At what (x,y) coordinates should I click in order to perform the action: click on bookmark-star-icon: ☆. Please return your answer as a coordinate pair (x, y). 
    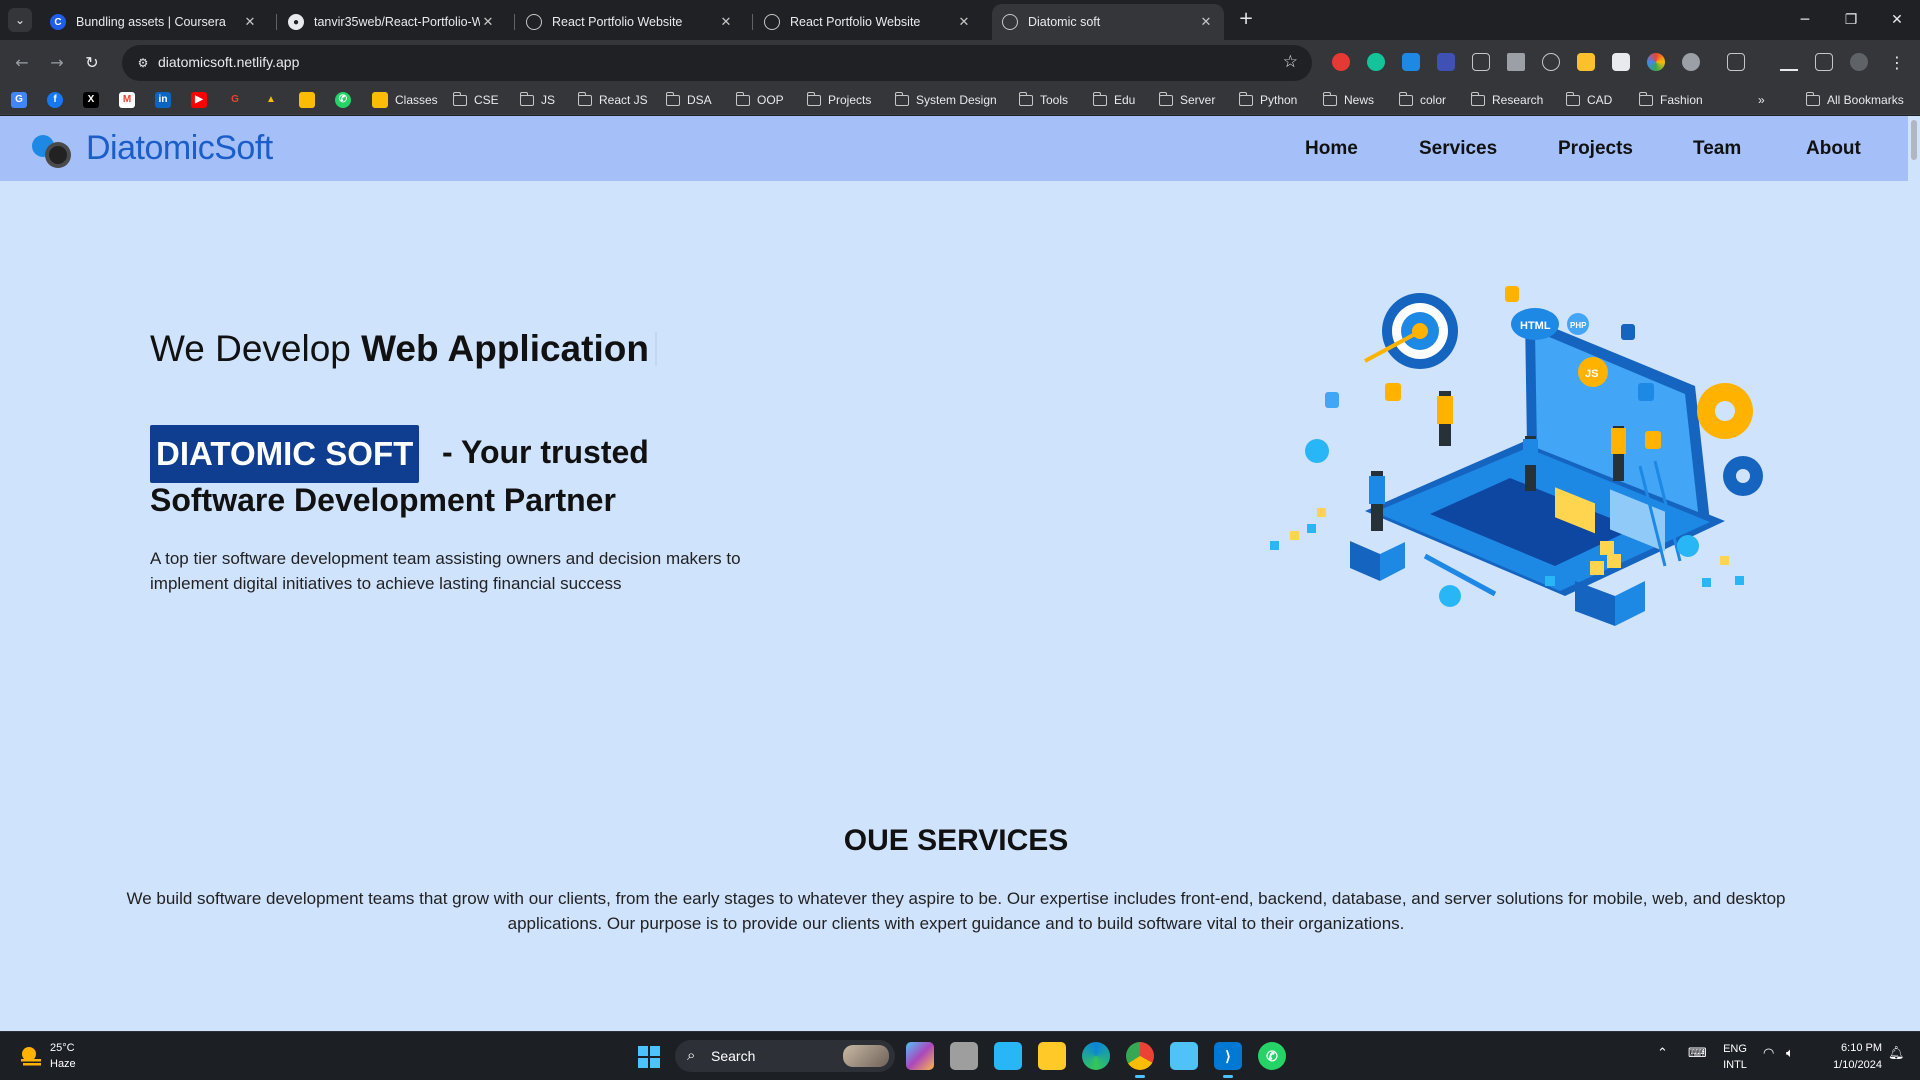
    Looking at the image, I should click on (1290, 62).